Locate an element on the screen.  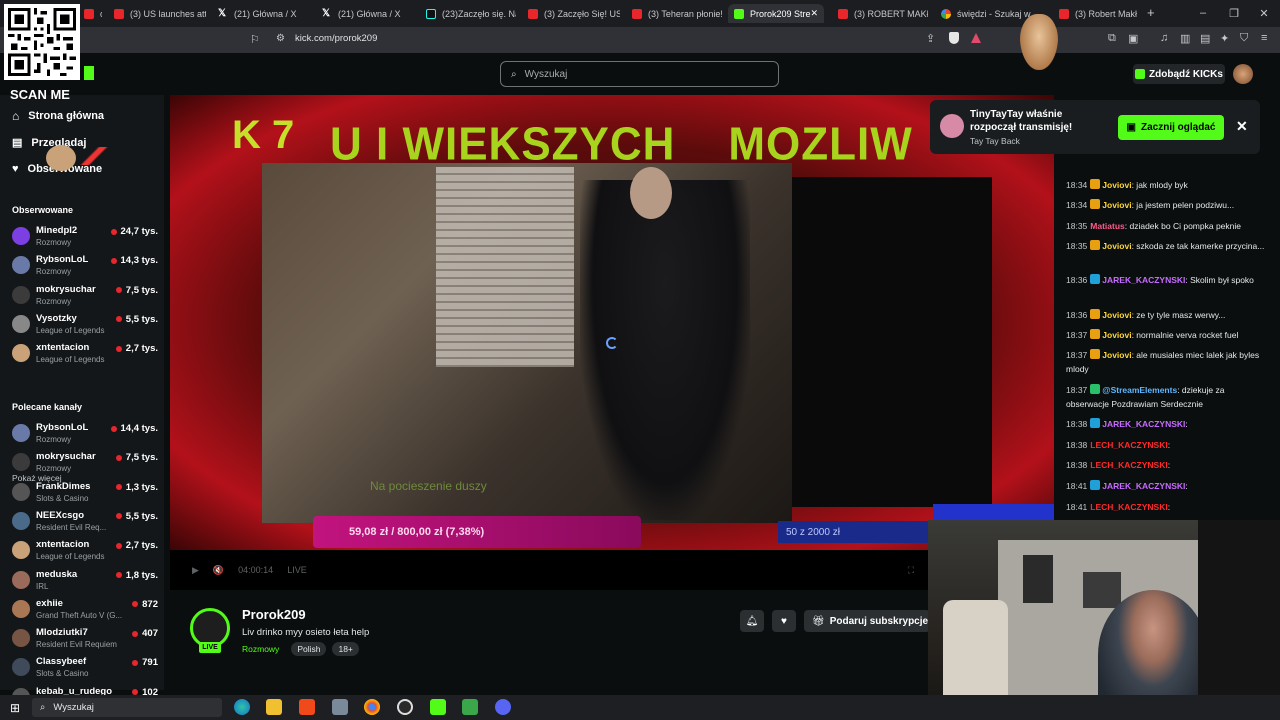
obs-icon is located at coordinates (405, 707).